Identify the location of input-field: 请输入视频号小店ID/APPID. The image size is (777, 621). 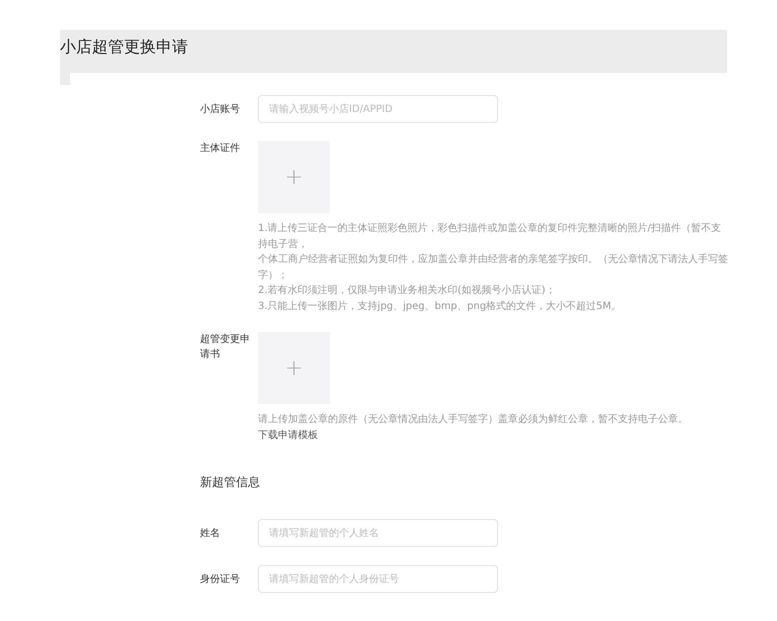
(378, 109).